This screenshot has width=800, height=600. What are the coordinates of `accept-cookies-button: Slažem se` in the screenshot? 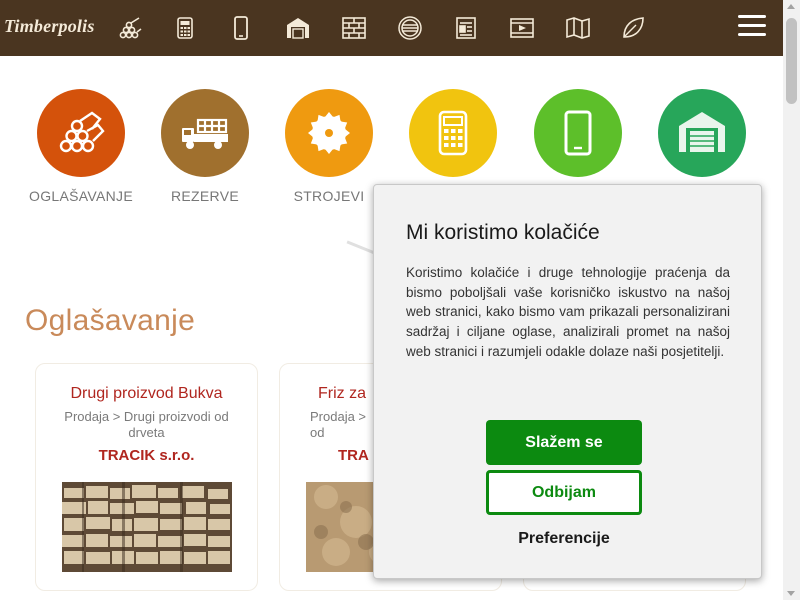 It's located at (564, 442).